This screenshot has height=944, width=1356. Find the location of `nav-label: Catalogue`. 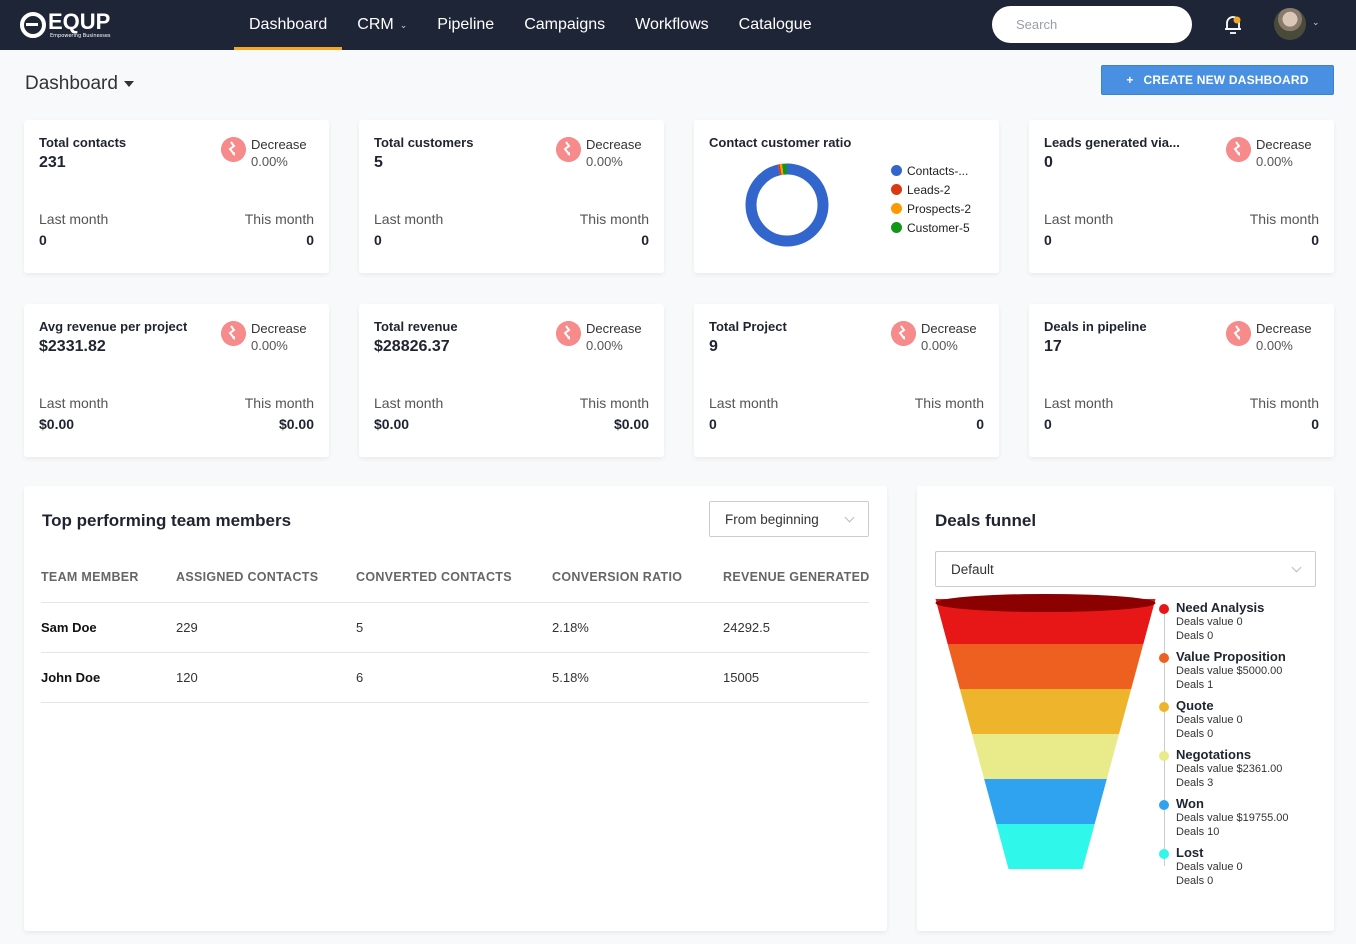

nav-label: Catalogue is located at coordinates (775, 24).